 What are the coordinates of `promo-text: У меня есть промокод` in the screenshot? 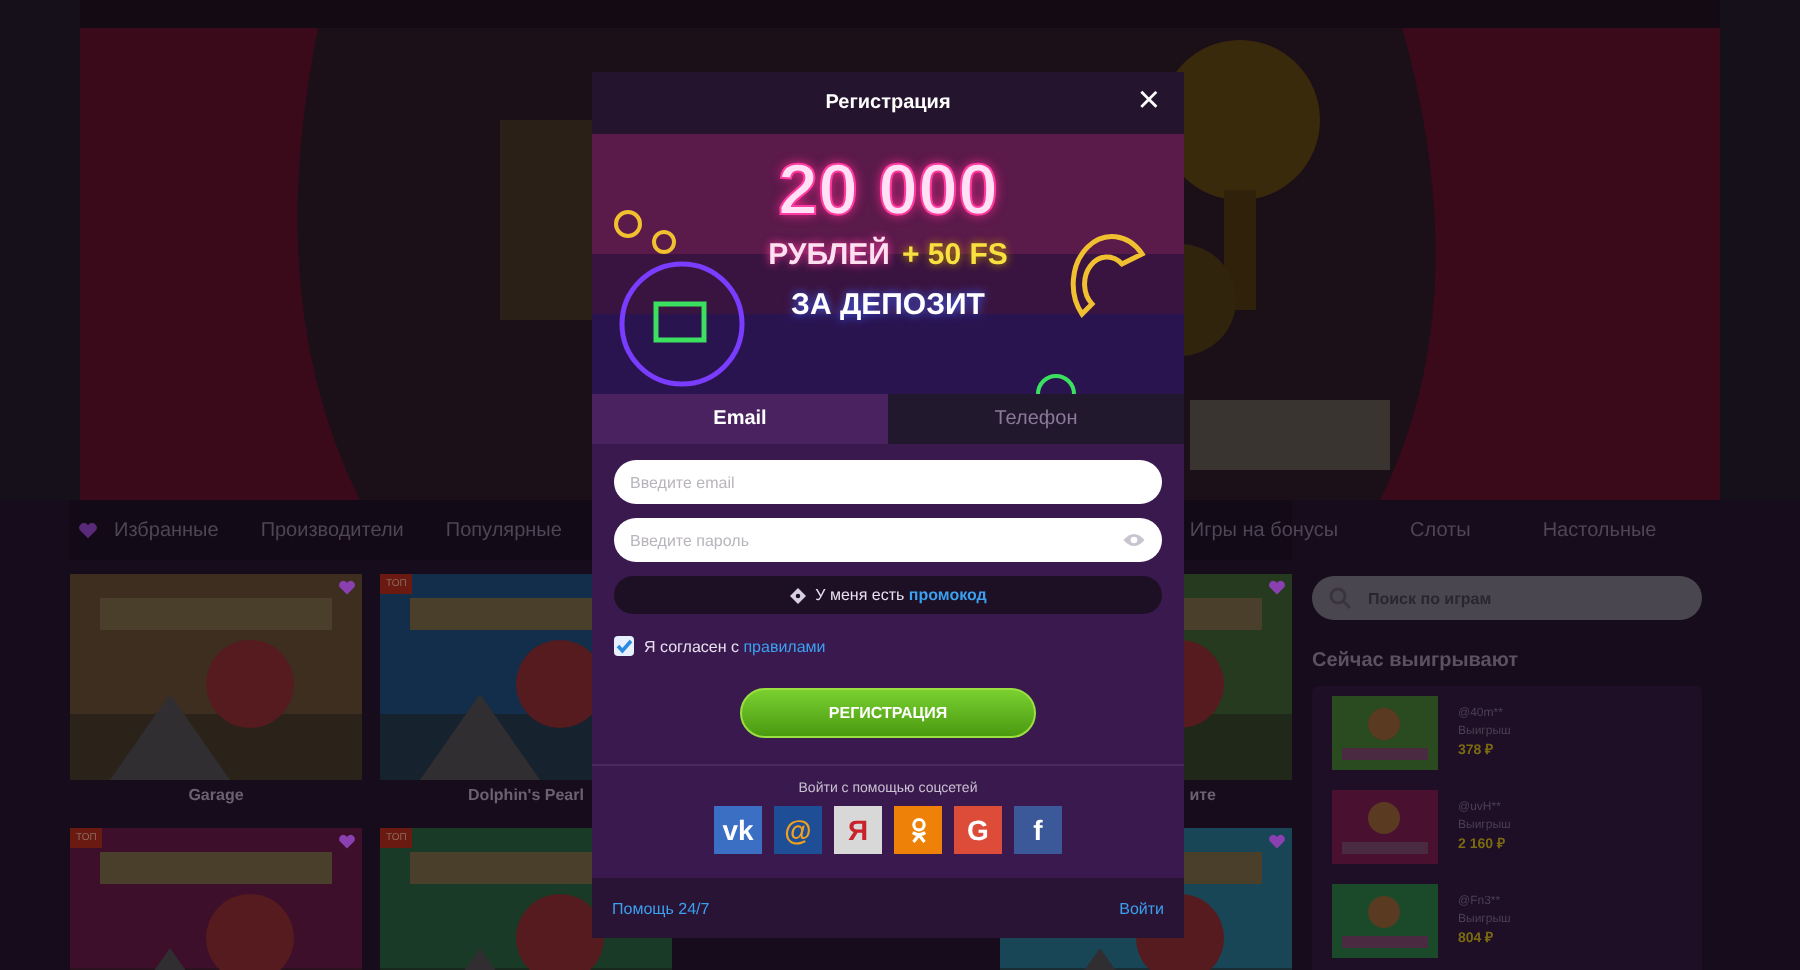 It's located at (901, 595).